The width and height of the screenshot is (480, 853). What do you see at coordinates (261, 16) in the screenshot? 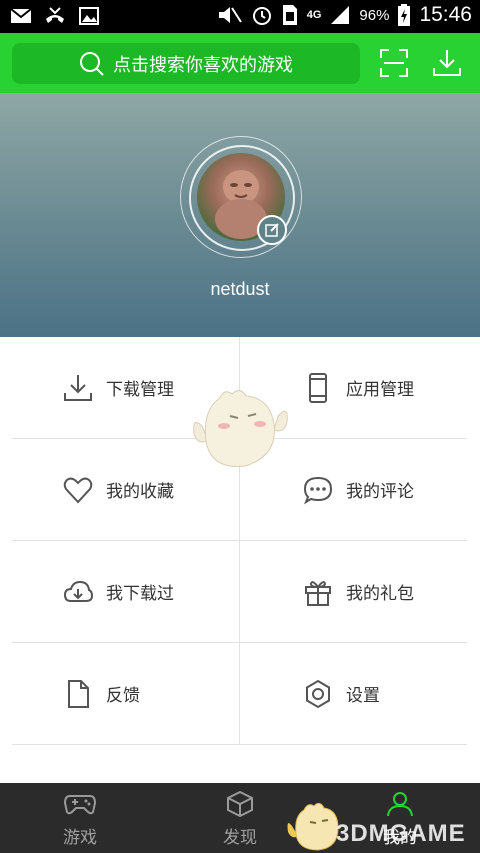
I see `alarm-icon` at bounding box center [261, 16].